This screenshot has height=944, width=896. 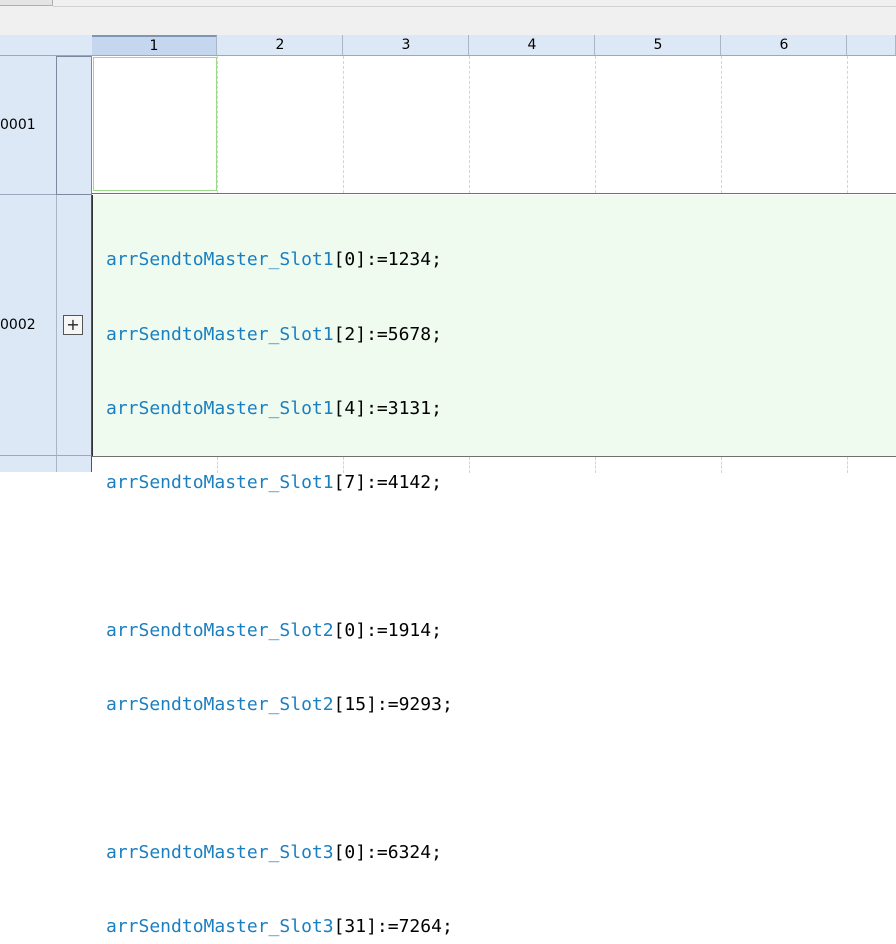 What do you see at coordinates (154, 45) in the screenshot?
I see `column-header-1: 1` at bounding box center [154, 45].